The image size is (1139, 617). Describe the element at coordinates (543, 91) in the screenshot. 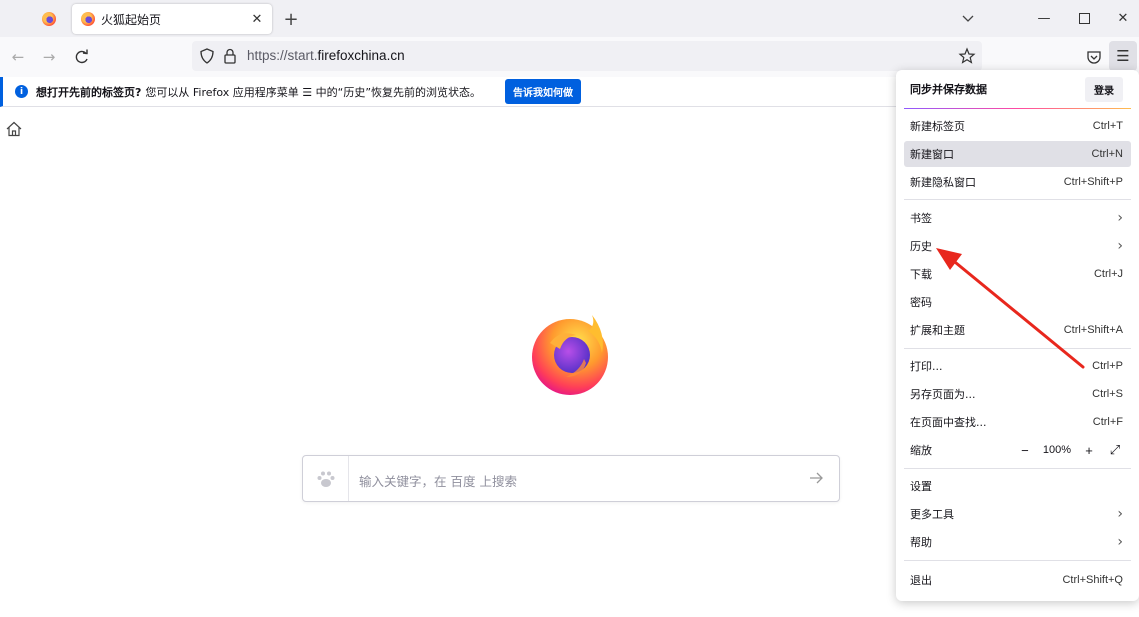

I see `tell-me-how-button: 告诉我如何做` at that location.